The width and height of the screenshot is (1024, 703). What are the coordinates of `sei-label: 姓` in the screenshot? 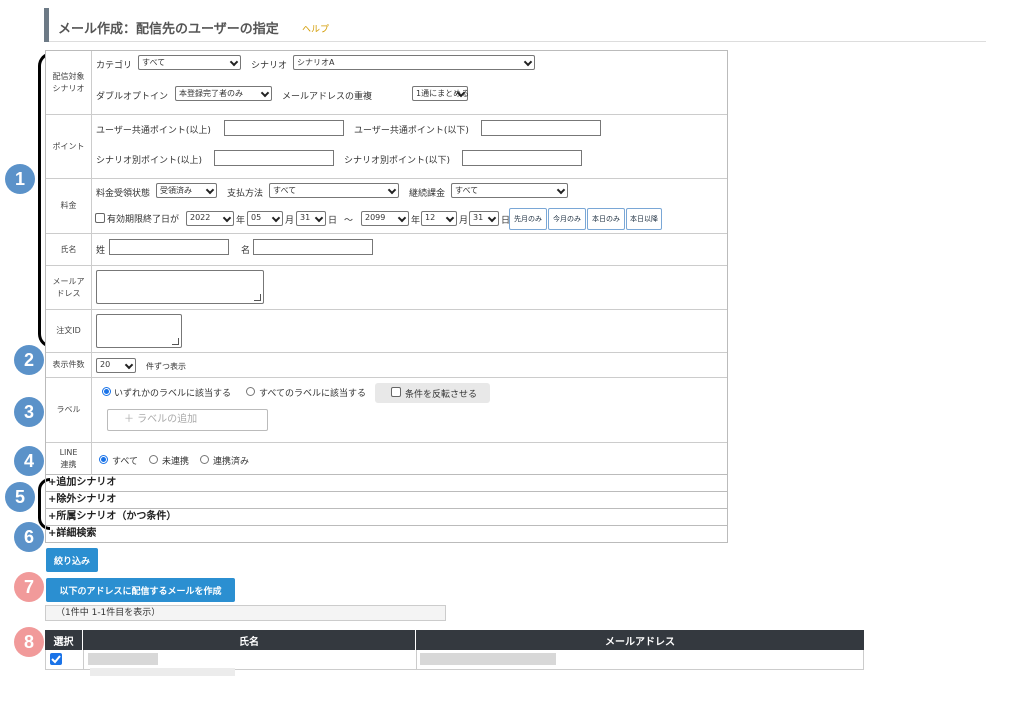 It's located at (101, 251).